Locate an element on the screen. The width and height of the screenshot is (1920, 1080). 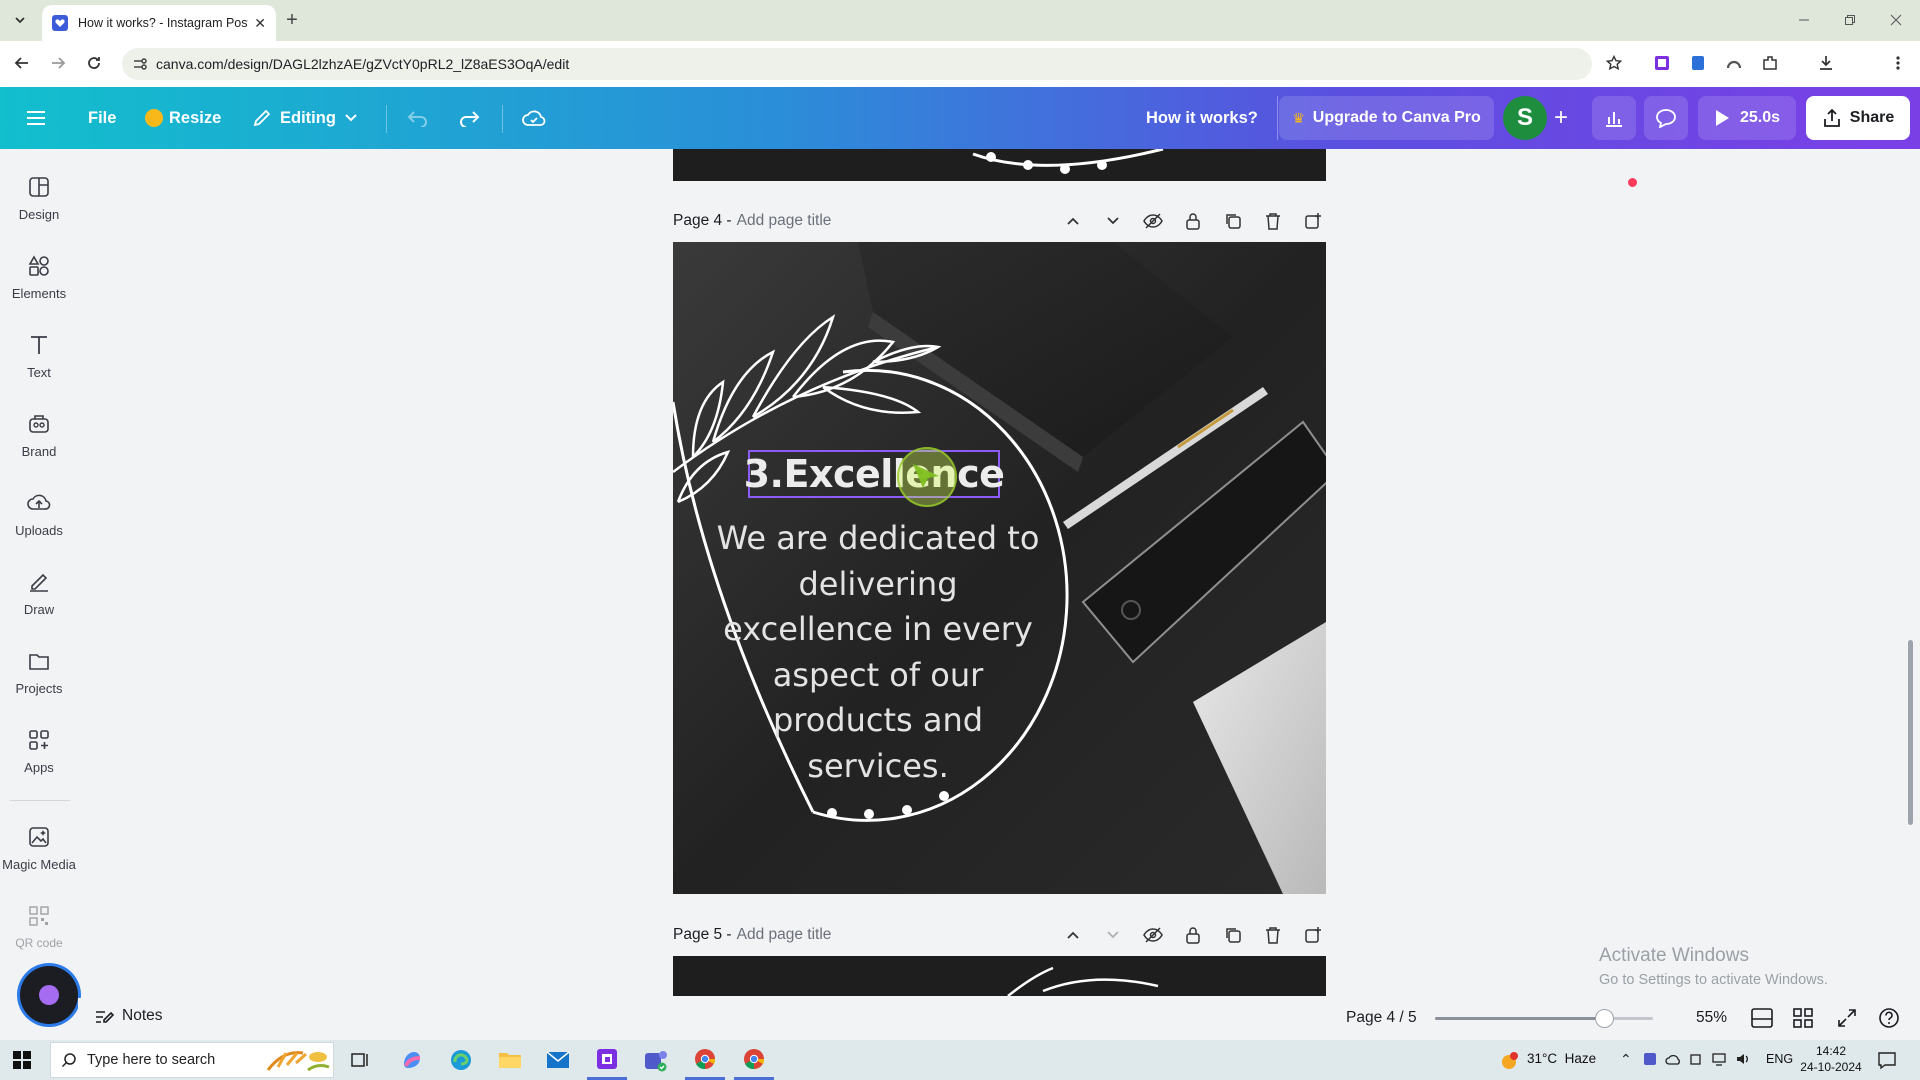
tray-chevron-up-icon: ⌃ is located at coordinates (1626, 1059).